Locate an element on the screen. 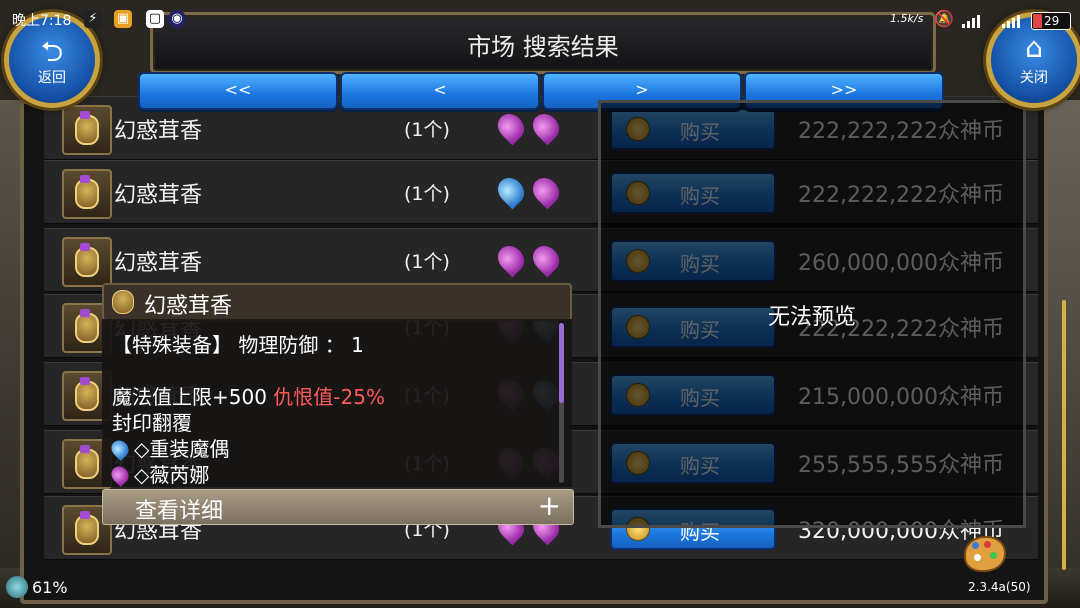 The width and height of the screenshot is (1080, 608). mana-stat: 魔法值上限+500 is located at coordinates (193, 397).